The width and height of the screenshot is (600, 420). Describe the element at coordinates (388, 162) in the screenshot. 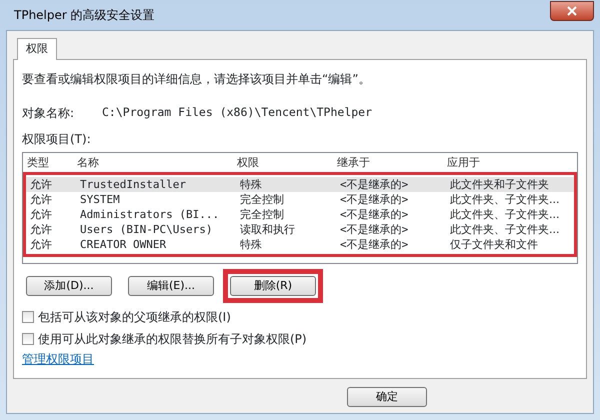

I see `column-header: 继承于` at that location.